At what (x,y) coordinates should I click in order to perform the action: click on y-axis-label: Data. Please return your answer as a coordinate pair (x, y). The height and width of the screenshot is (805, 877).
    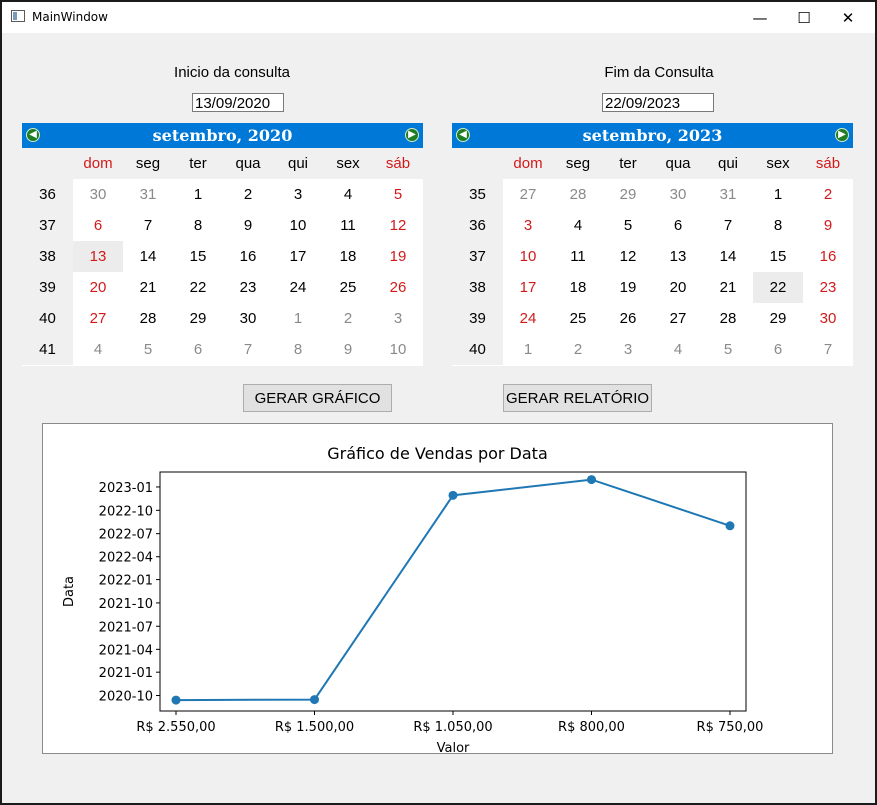
    Looking at the image, I should click on (69, 591).